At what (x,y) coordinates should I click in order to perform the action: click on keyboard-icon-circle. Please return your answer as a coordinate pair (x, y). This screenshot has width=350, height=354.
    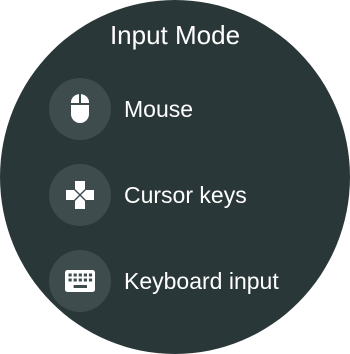
    Looking at the image, I should click on (80, 281).